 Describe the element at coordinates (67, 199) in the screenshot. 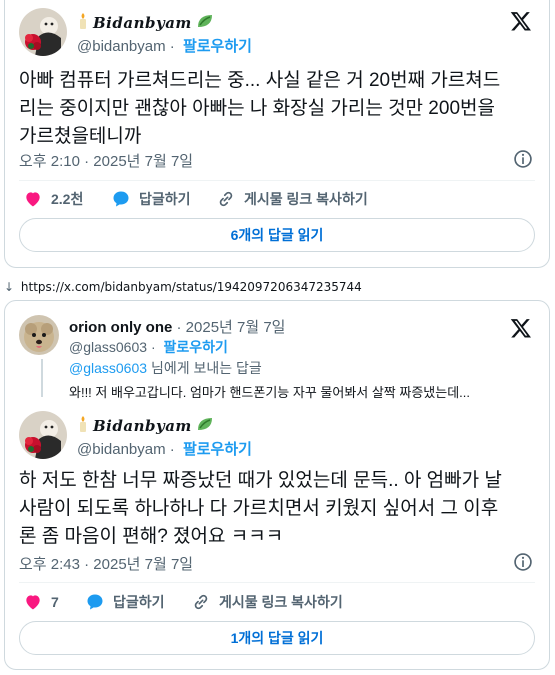

I see `like-count: 2.2천` at that location.